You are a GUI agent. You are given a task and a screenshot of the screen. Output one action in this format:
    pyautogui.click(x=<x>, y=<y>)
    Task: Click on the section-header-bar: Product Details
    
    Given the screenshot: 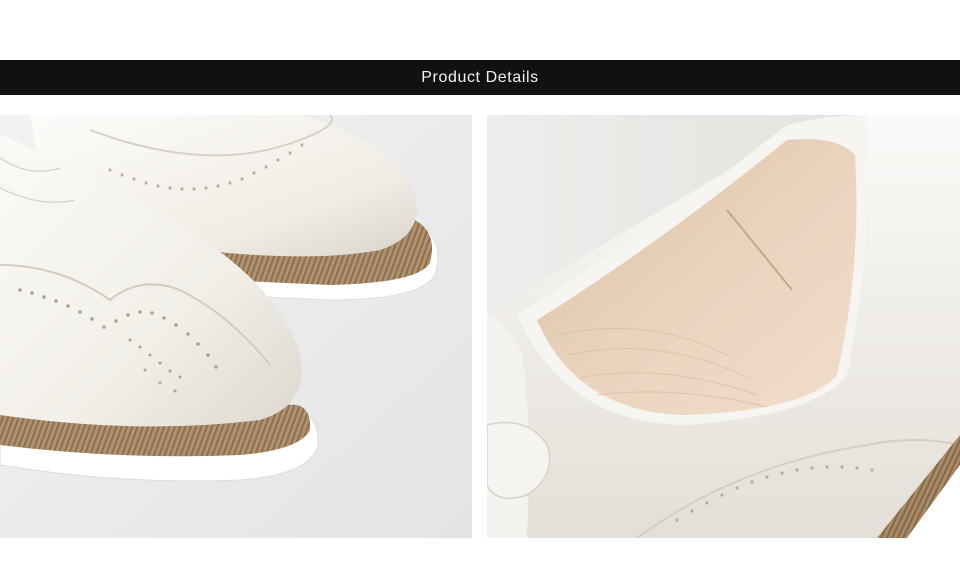 What is the action you would take?
    pyautogui.click(x=480, y=77)
    